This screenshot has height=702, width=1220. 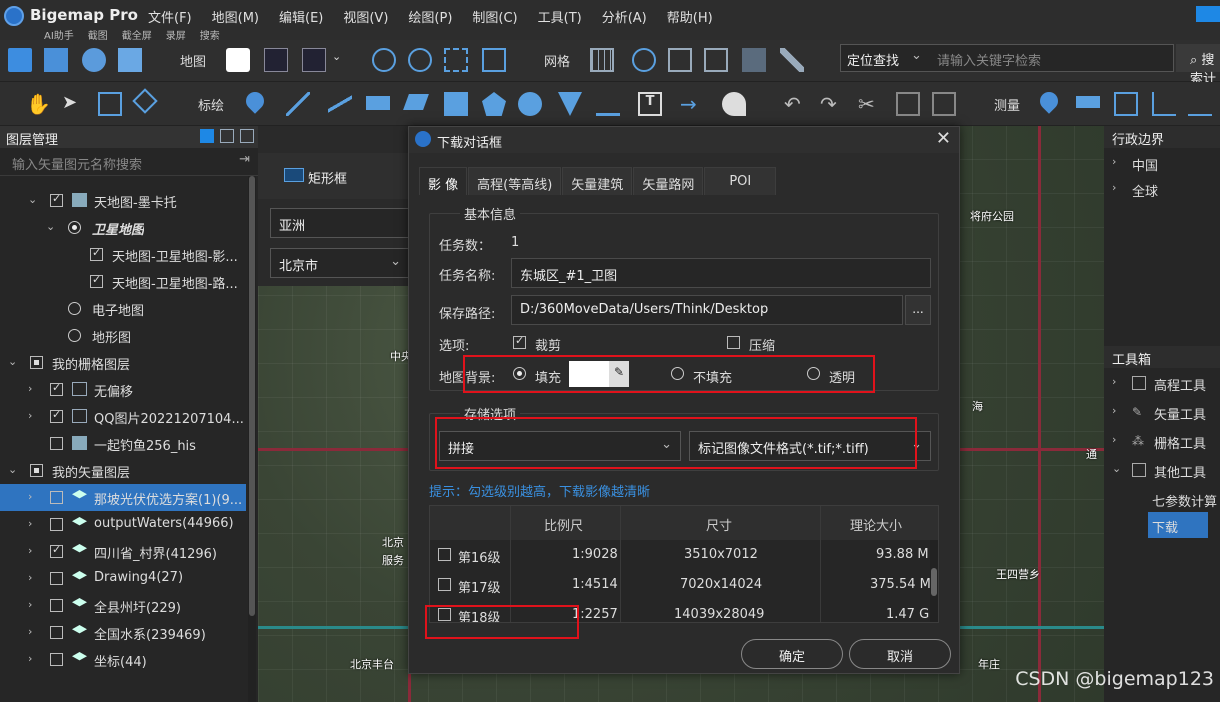 I want to click on menu-draw: 绘图(P), so click(x=430, y=16).